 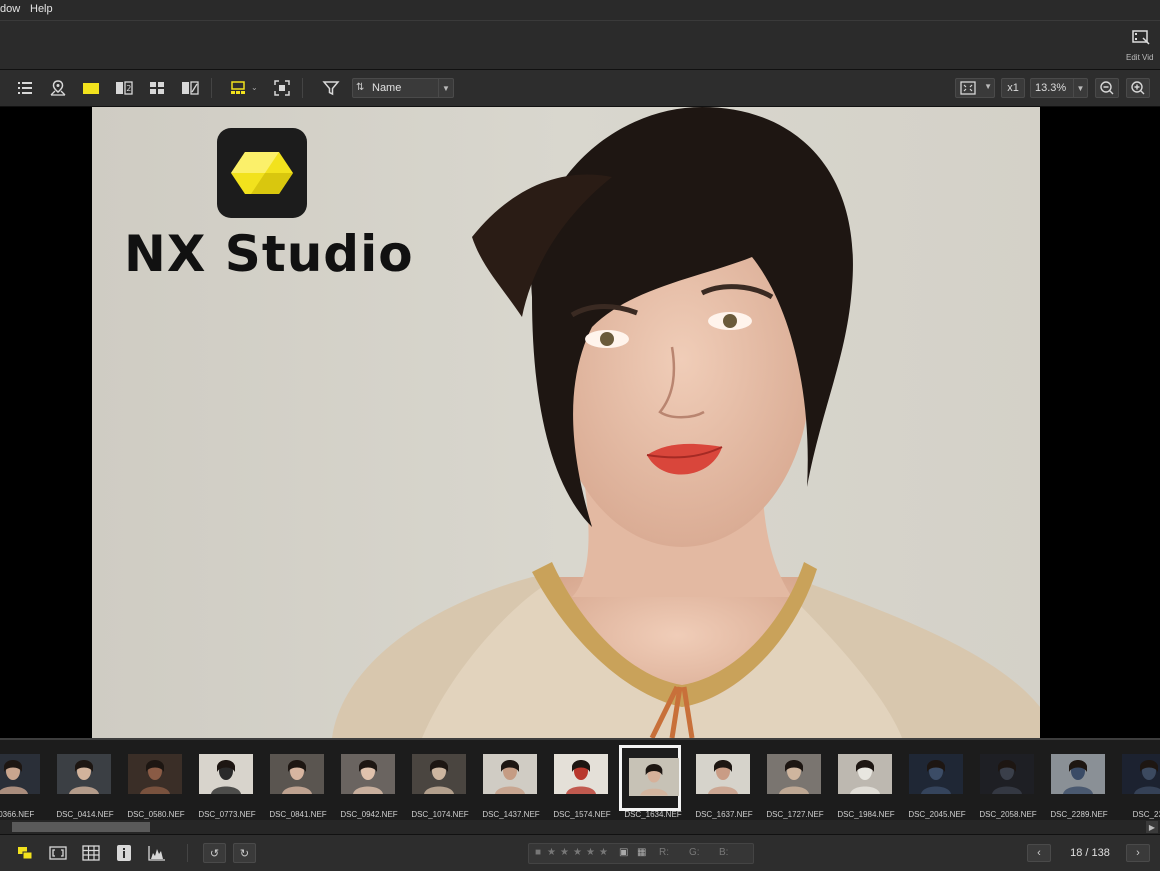 I want to click on before-after-view-button, so click(x=190, y=88).